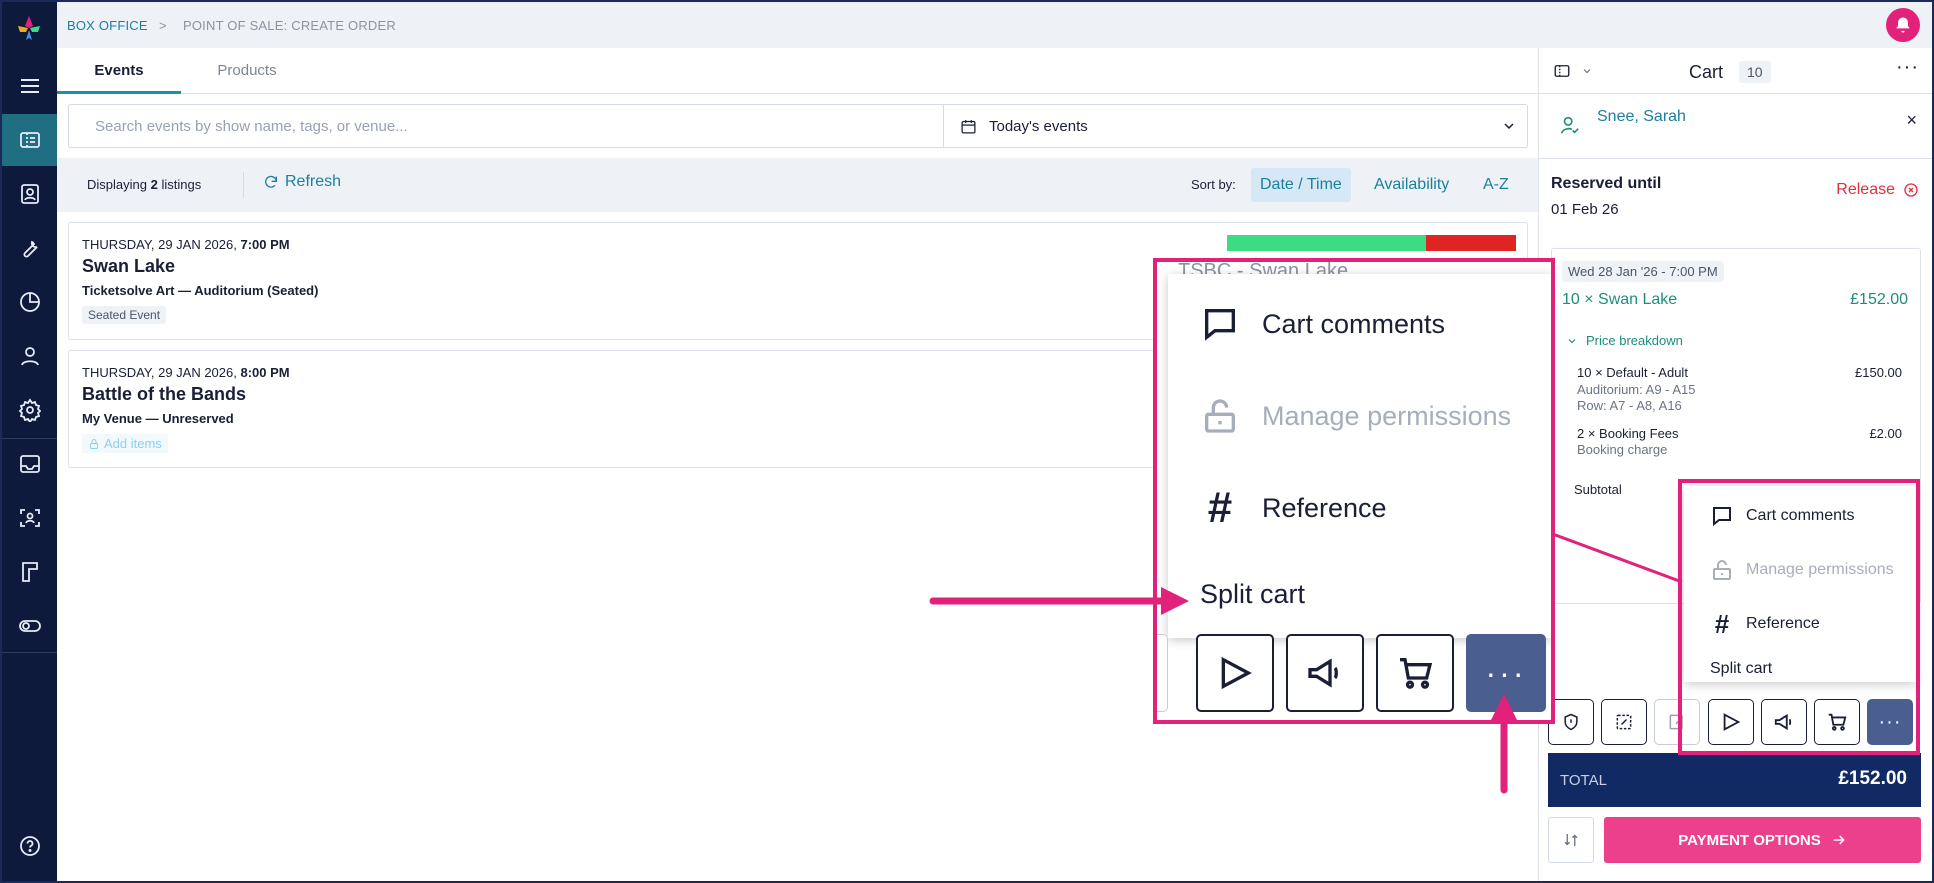 The width and height of the screenshot is (1934, 883). Describe the element at coordinates (1641, 117) in the screenshot. I see `customer-name: Snee, Sarah` at that location.